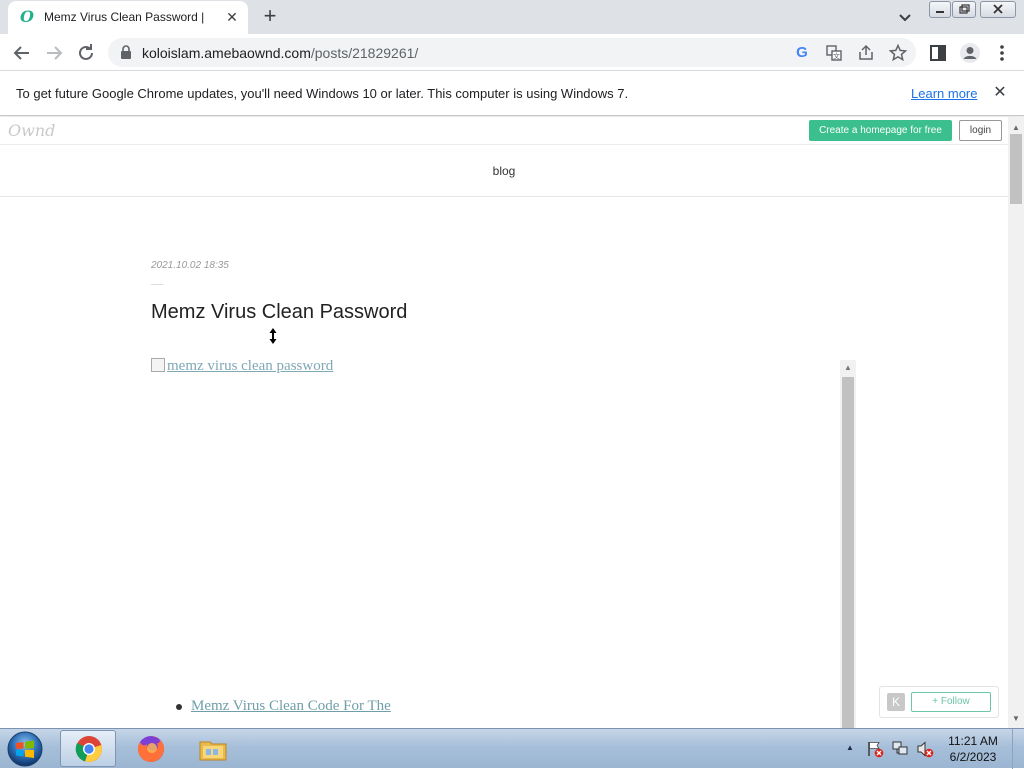  I want to click on ownd-header-bar: Ownd Create a homepage for free login, so click(504, 131).